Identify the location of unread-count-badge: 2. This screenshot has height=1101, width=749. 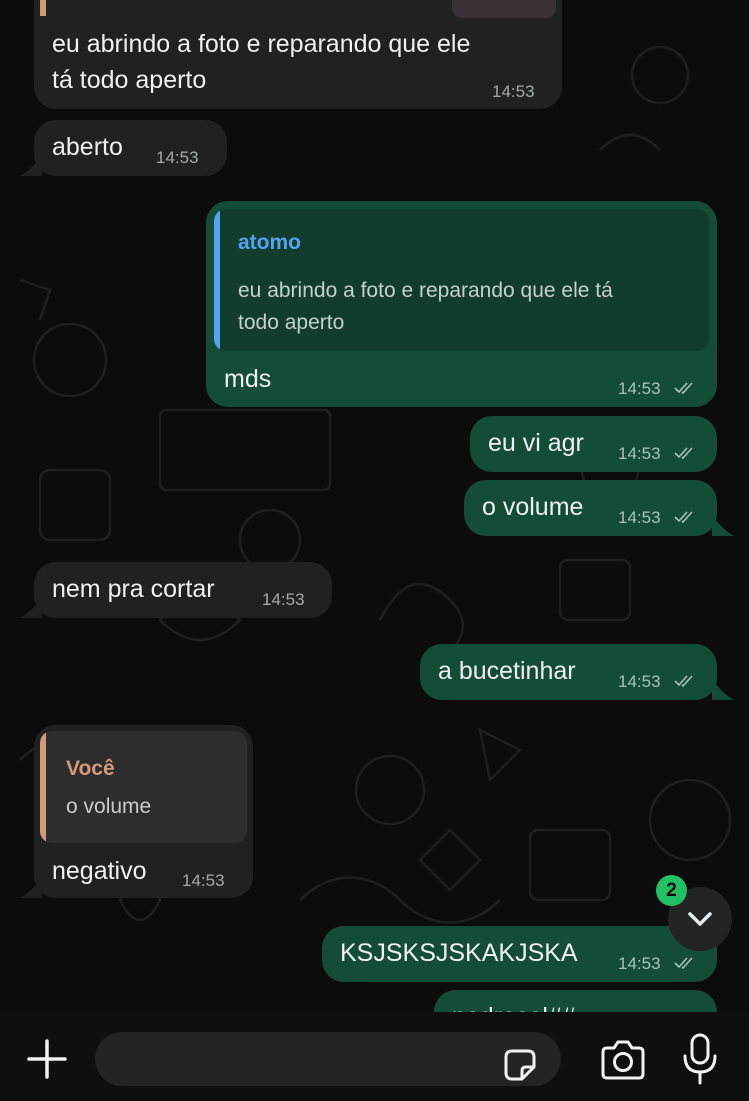
(671, 890).